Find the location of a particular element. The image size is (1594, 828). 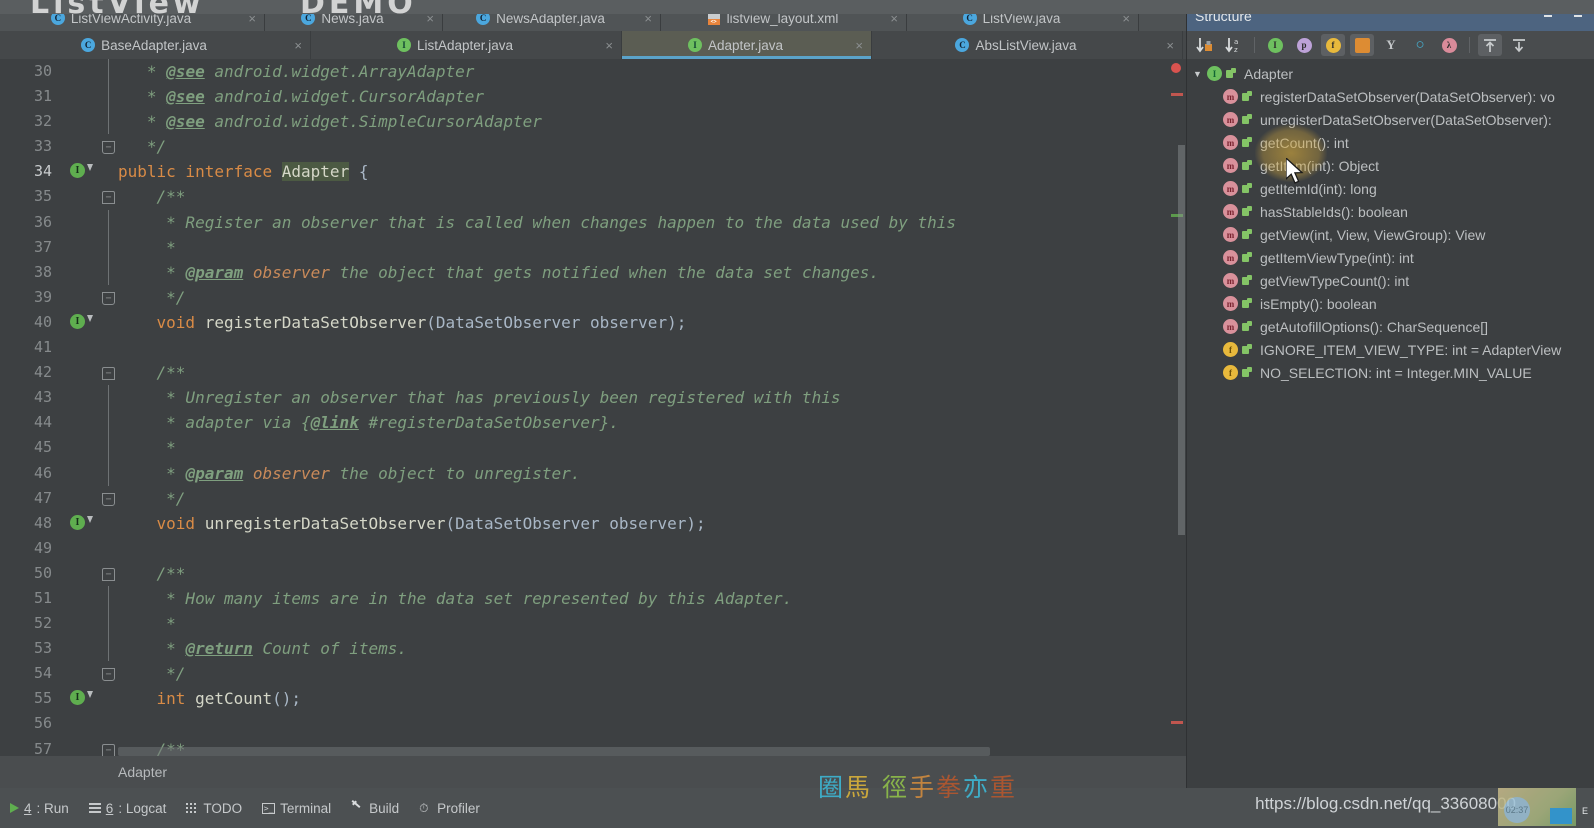

code-line: 31 * @see android.widget.CursorAdapter is located at coordinates (593, 97).